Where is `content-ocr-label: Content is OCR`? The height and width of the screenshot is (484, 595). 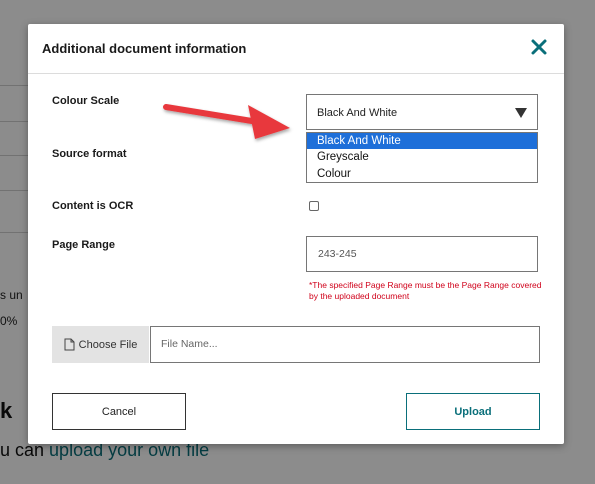
content-ocr-label: Content is OCR is located at coordinates (93, 206).